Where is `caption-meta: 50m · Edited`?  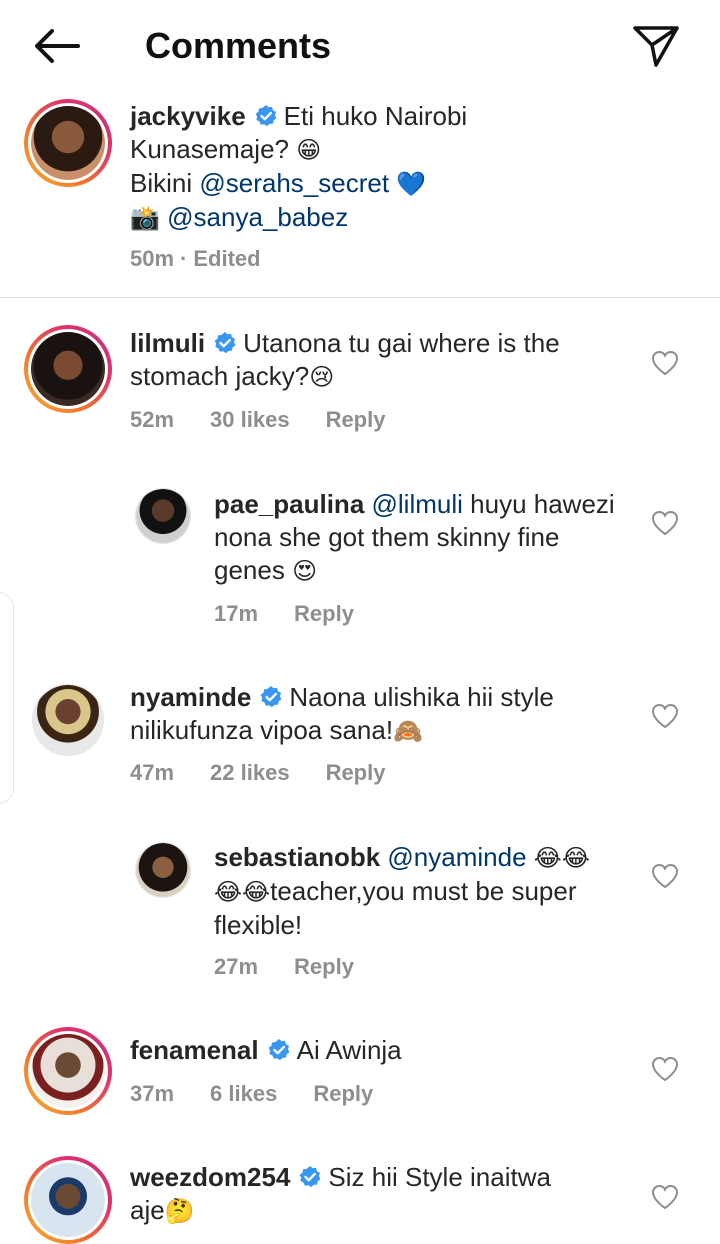 caption-meta: 50m · Edited is located at coordinates (213, 259).